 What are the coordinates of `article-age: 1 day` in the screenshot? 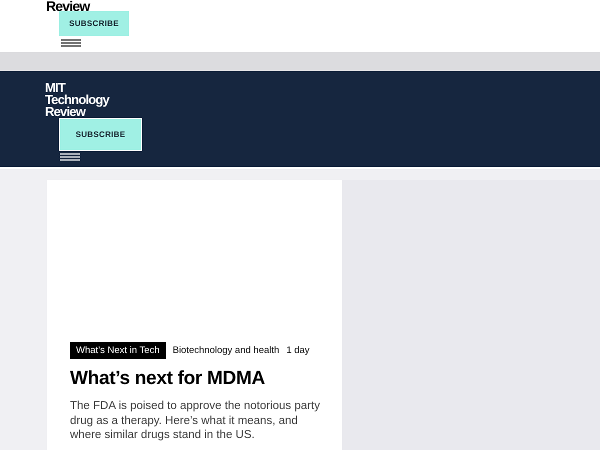 It's located at (298, 350).